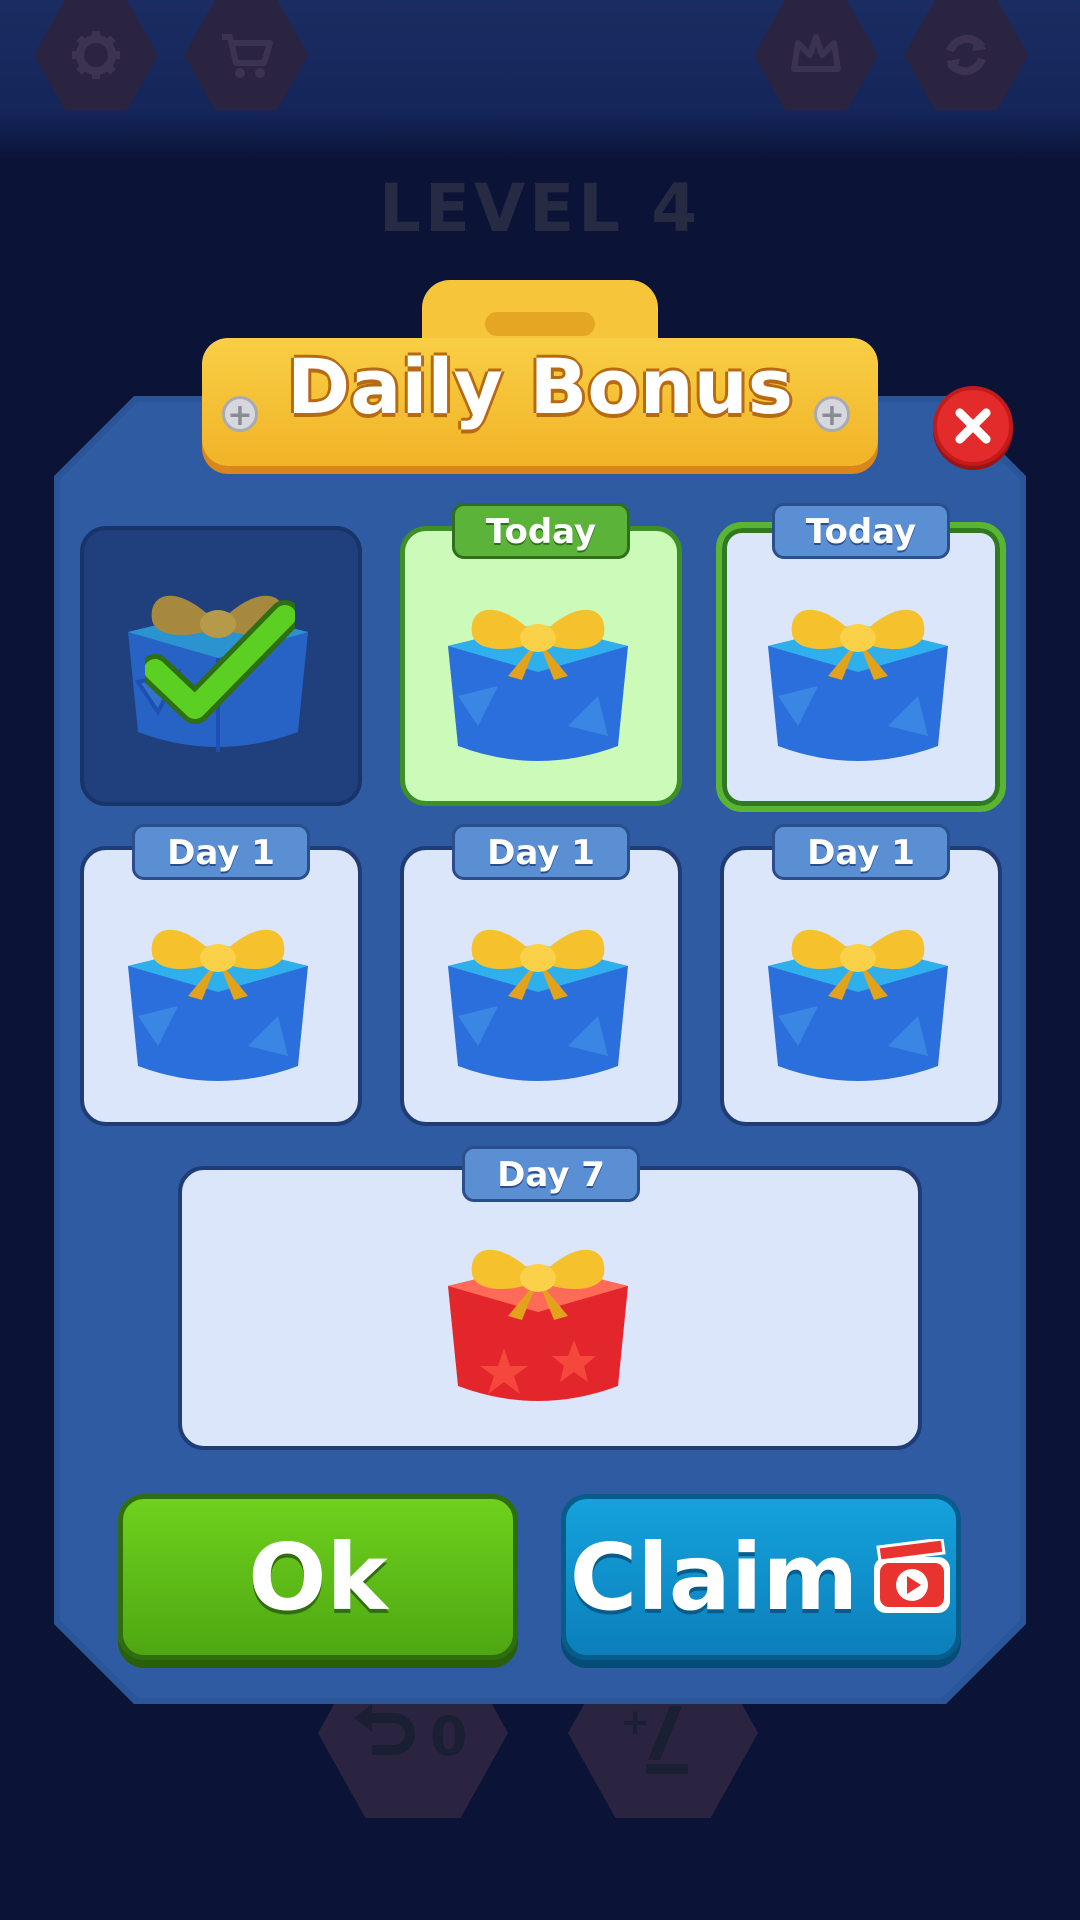 This screenshot has width=1080, height=1920. I want to click on close-button, so click(973, 426).